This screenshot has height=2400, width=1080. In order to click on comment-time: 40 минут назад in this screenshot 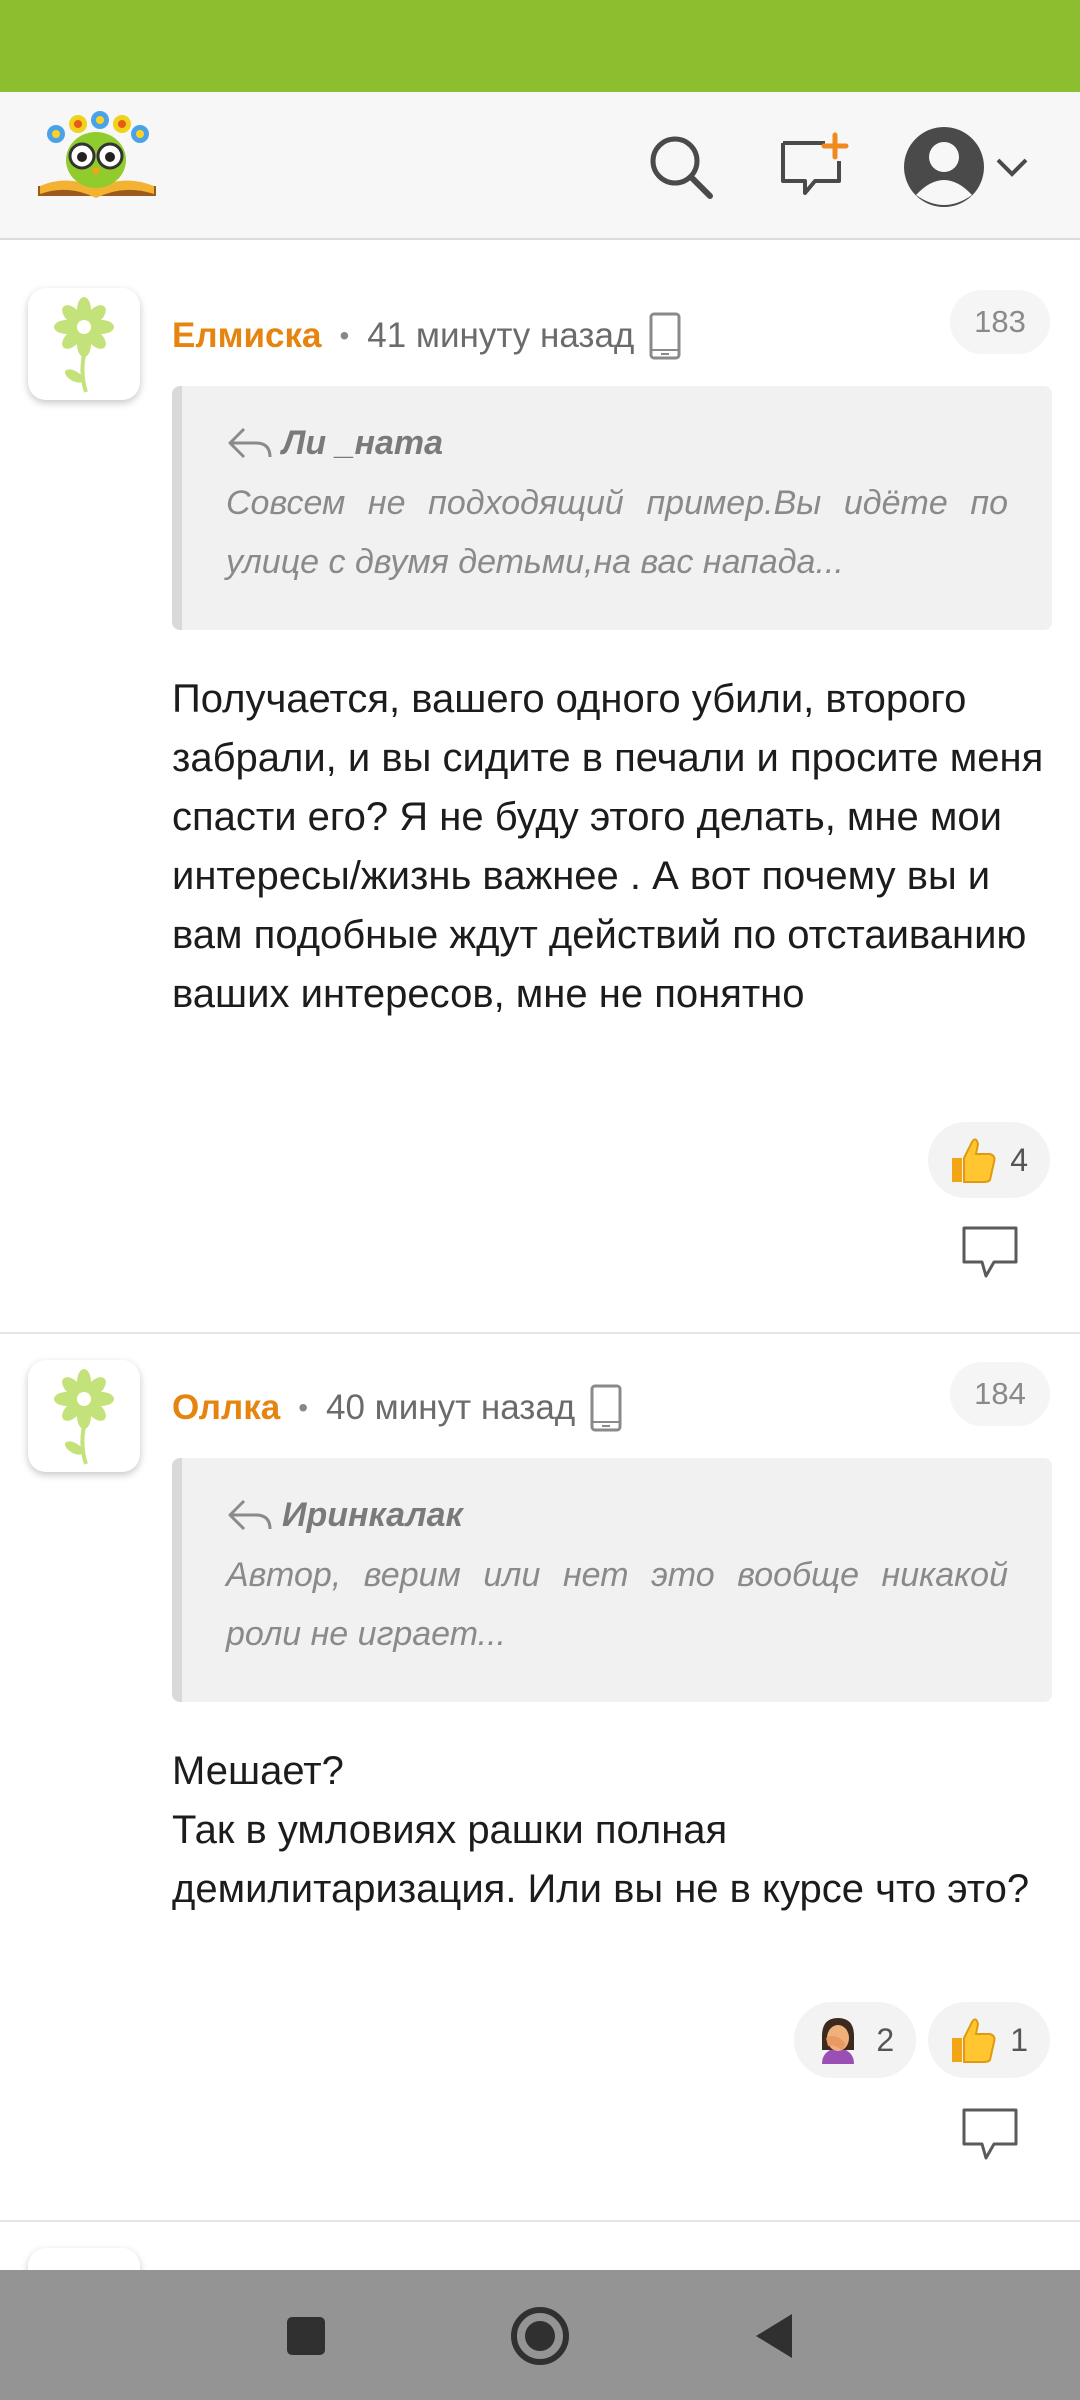, I will do `click(451, 1407)`.